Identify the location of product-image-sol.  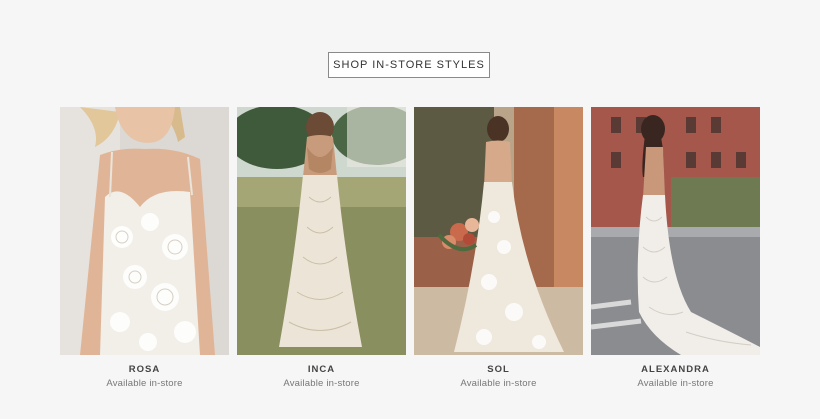
(498, 231).